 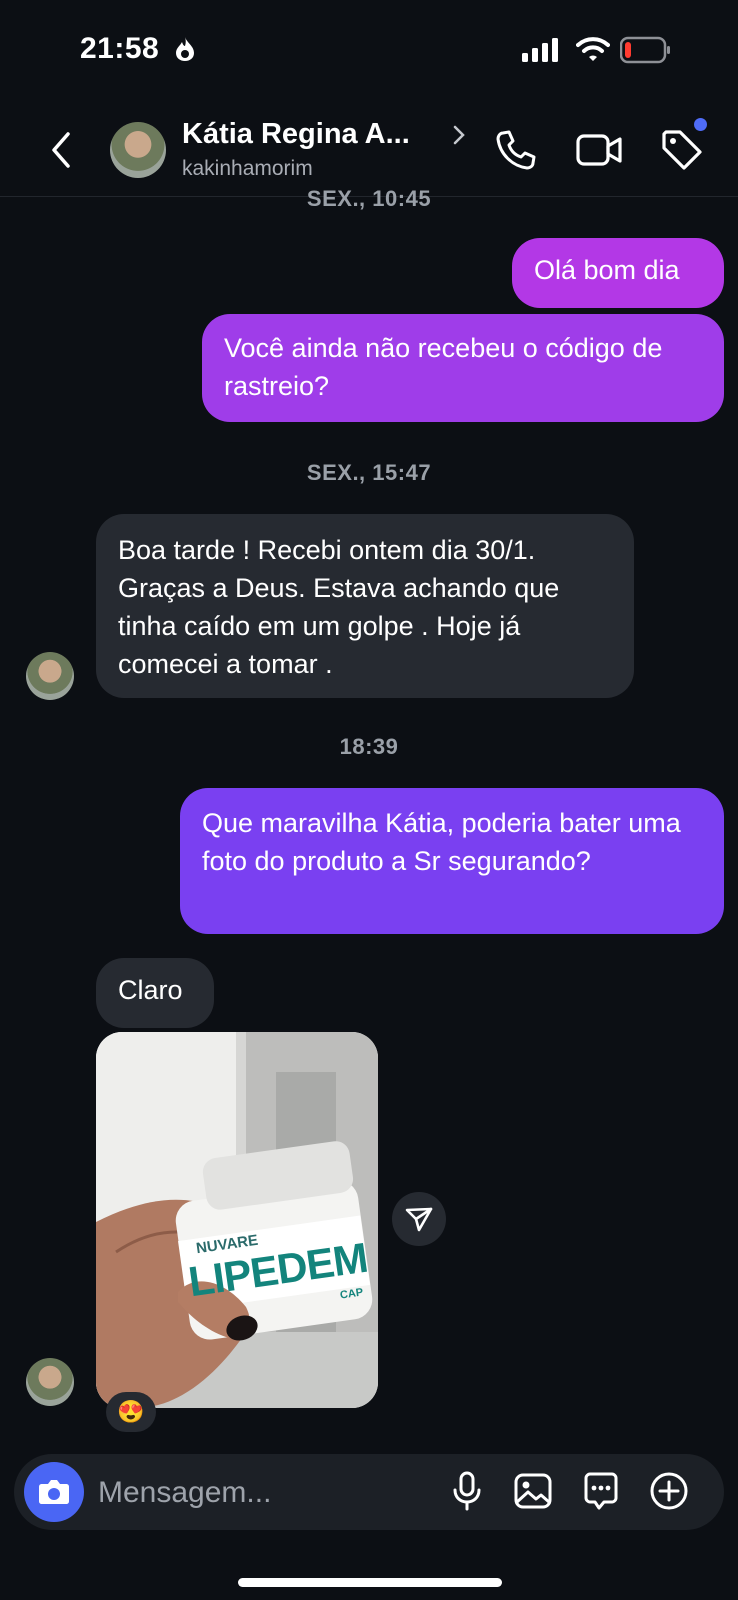 What do you see at coordinates (155, 993) in the screenshot?
I see `incoming-message: Claro` at bounding box center [155, 993].